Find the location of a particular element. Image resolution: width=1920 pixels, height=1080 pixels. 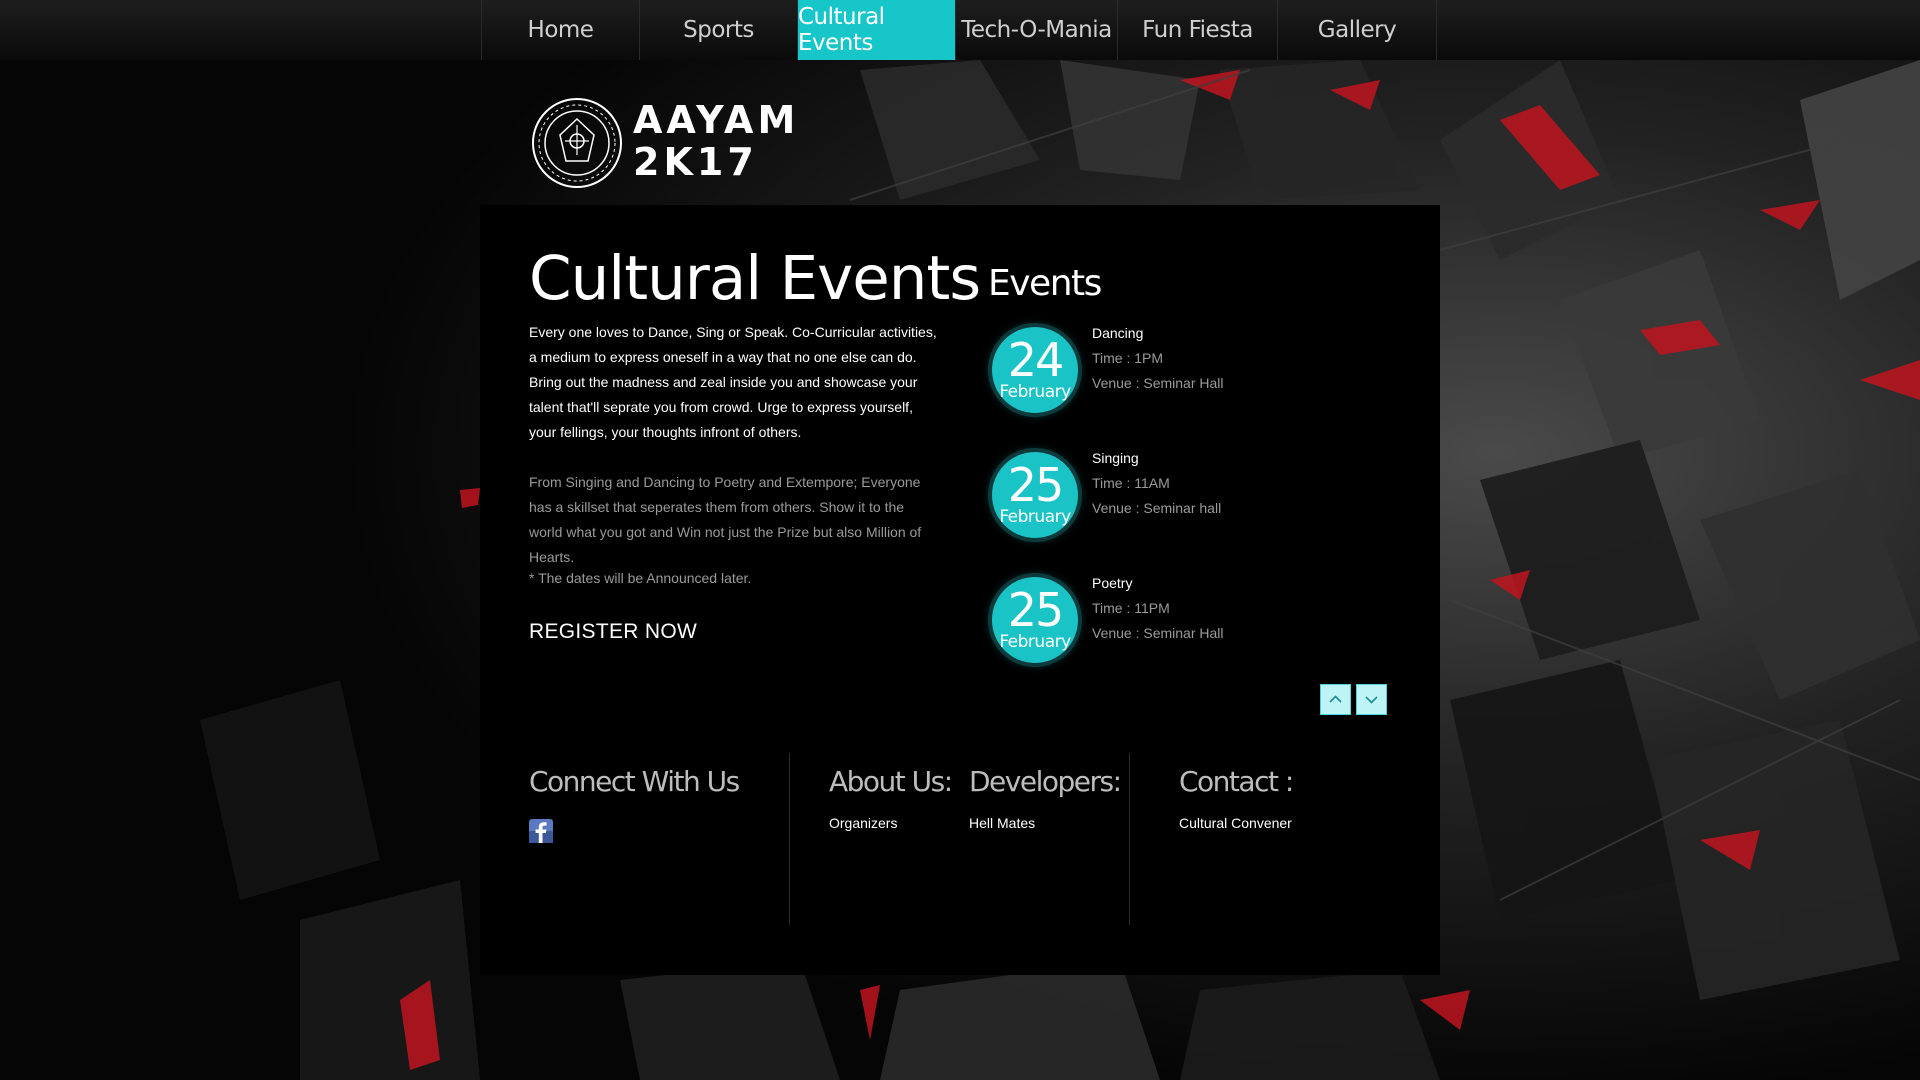

chevron-up-icon is located at coordinates (1335, 699).